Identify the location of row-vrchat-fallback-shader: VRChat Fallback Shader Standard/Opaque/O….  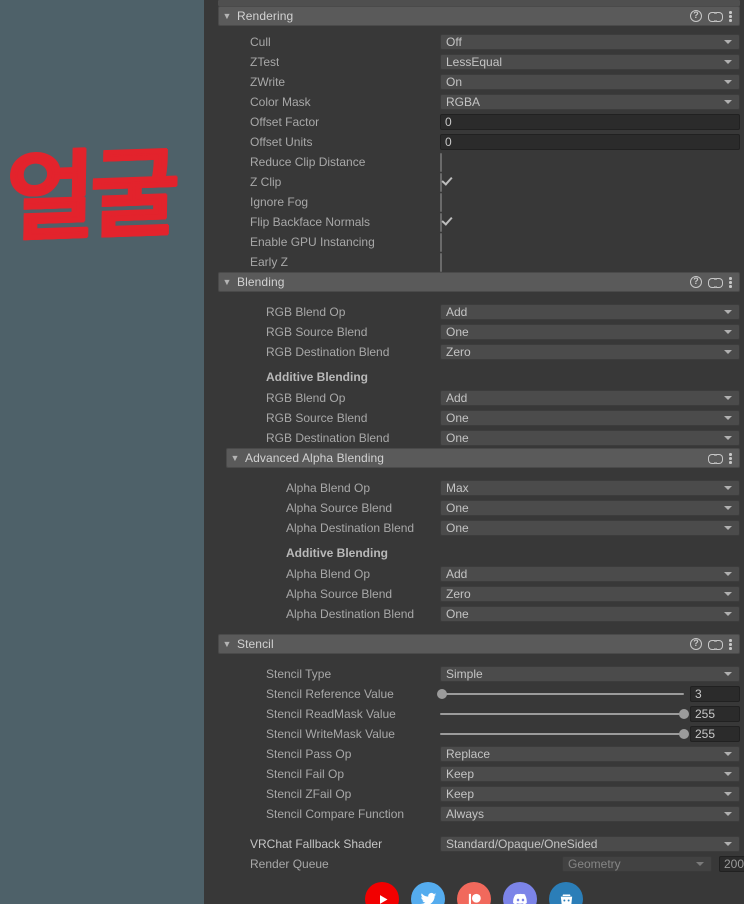
(474, 844).